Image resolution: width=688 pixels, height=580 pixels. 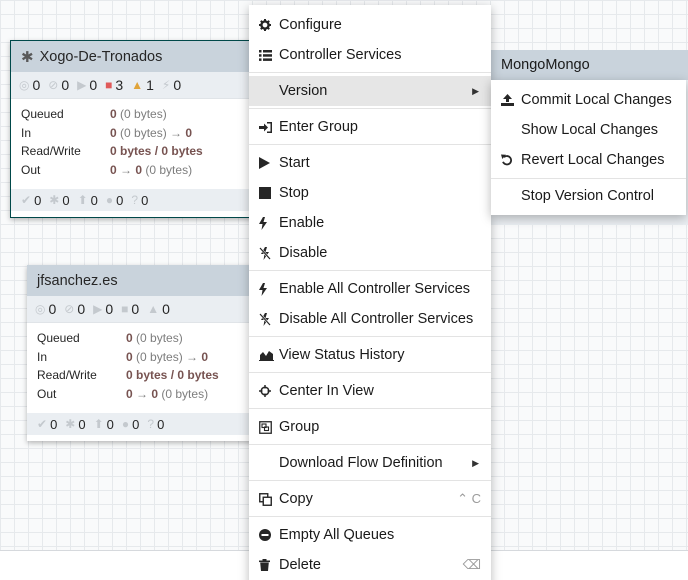 I want to click on process-group-name: Xogo-De-Tronados, so click(x=101, y=56).